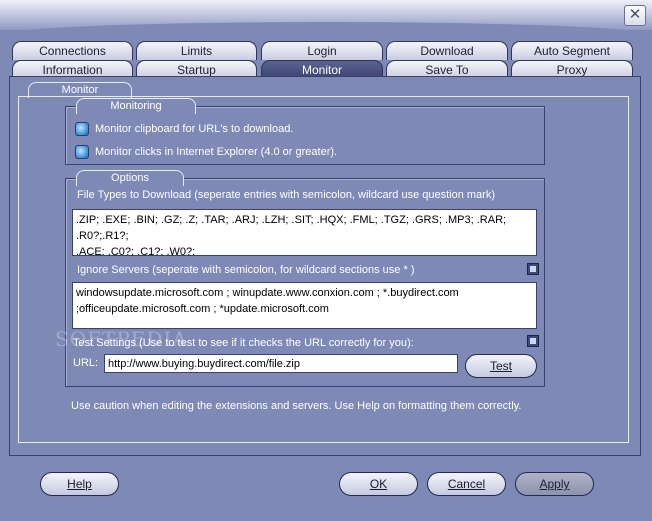  What do you see at coordinates (136, 106) in the screenshot?
I see `monitoring-group-title: Monitoring` at bounding box center [136, 106].